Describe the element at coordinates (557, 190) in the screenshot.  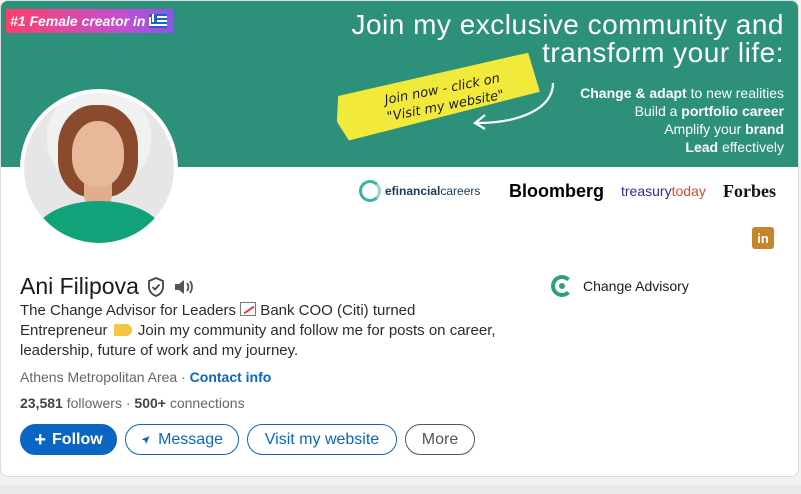
I see `bloomberg-logo: Bloomberg` at that location.